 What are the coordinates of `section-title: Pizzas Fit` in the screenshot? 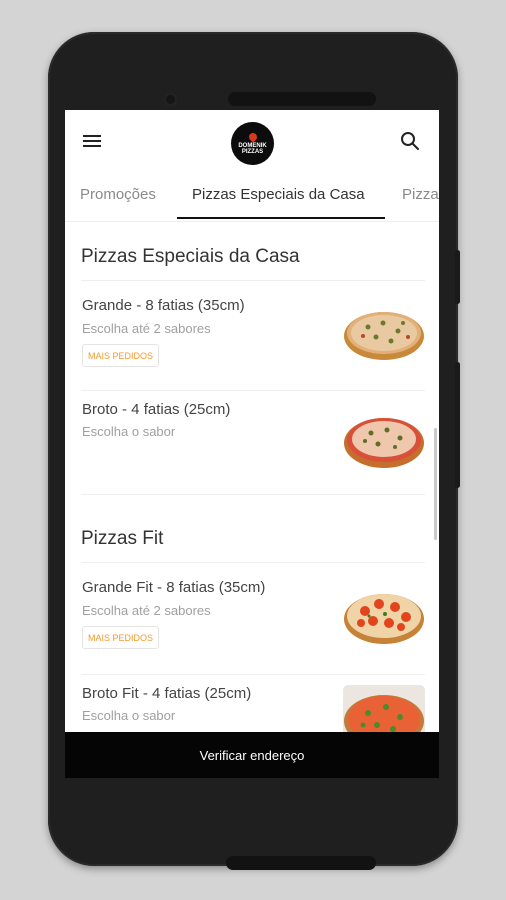 It's located at (122, 538).